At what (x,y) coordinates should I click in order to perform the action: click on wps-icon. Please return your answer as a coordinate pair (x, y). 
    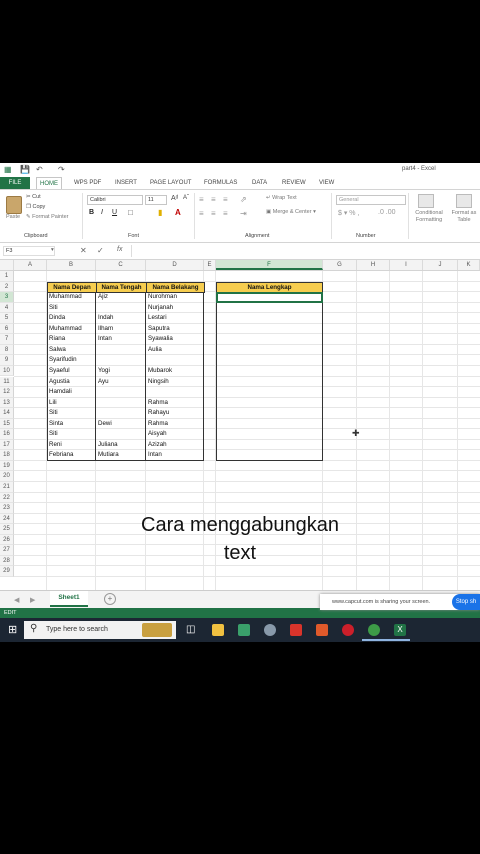
    Looking at the image, I should click on (296, 630).